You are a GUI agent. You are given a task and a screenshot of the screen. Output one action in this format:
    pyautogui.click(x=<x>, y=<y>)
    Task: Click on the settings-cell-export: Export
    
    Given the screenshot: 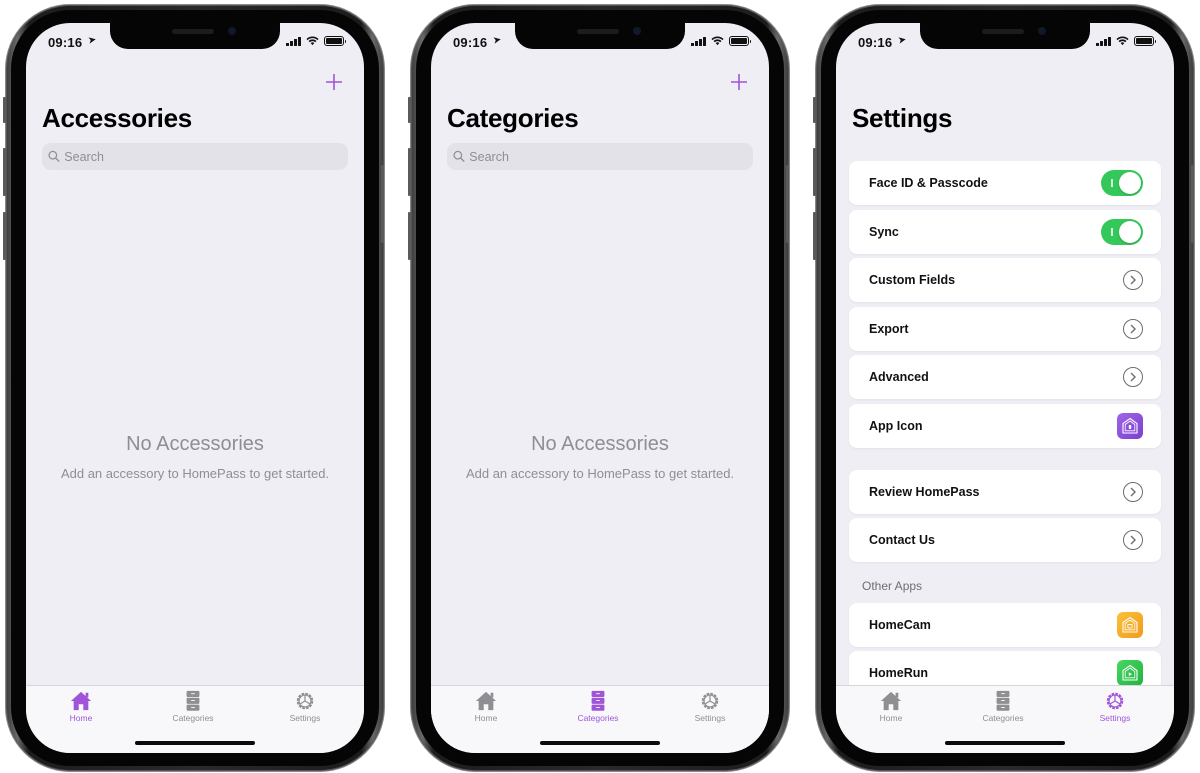 What is the action you would take?
    pyautogui.click(x=1005, y=328)
    